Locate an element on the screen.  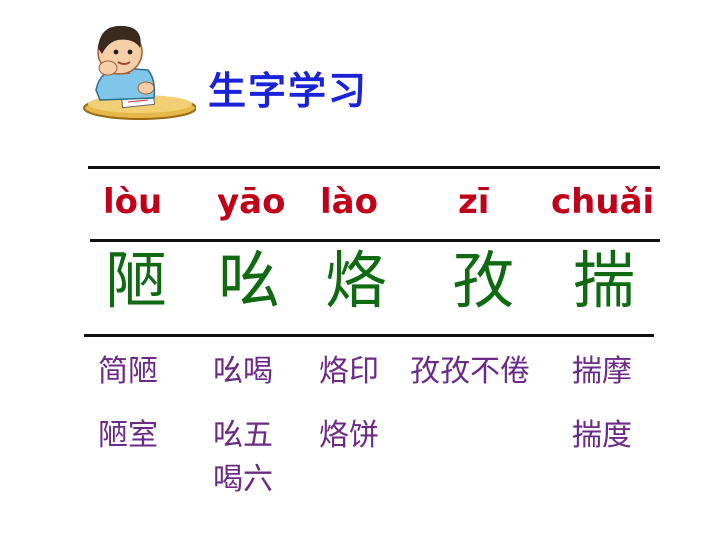
divider-top is located at coordinates (374, 167).